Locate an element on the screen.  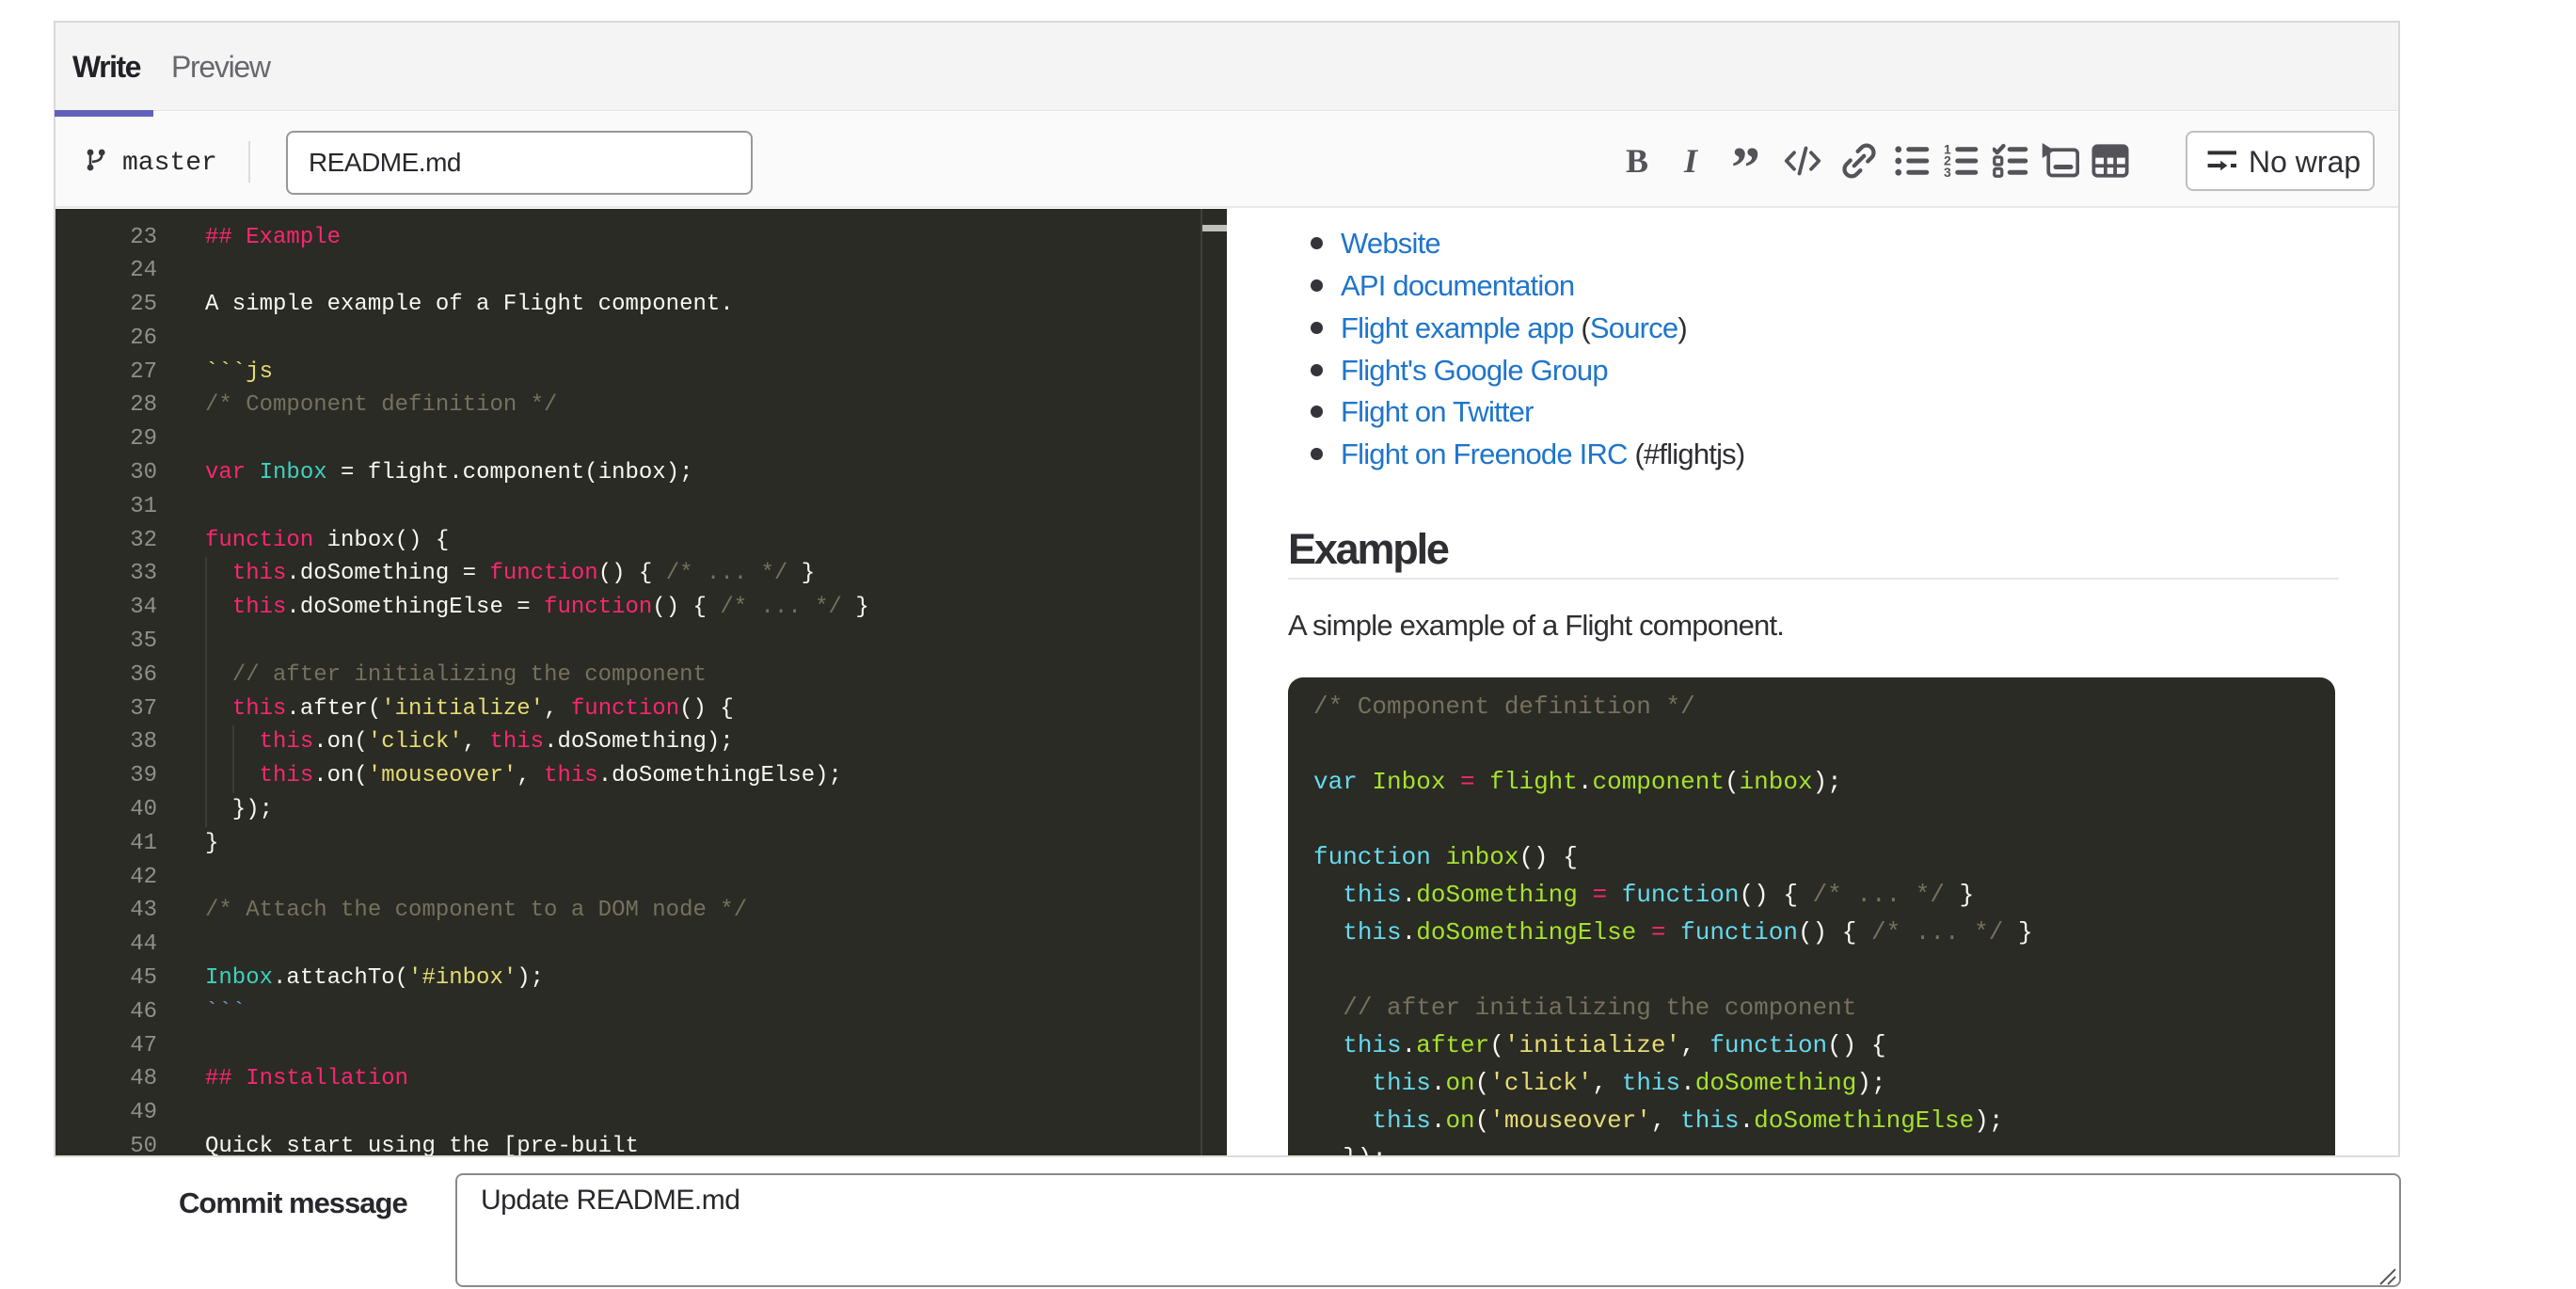
svg-text: 3 is located at coordinates (1947, 172).